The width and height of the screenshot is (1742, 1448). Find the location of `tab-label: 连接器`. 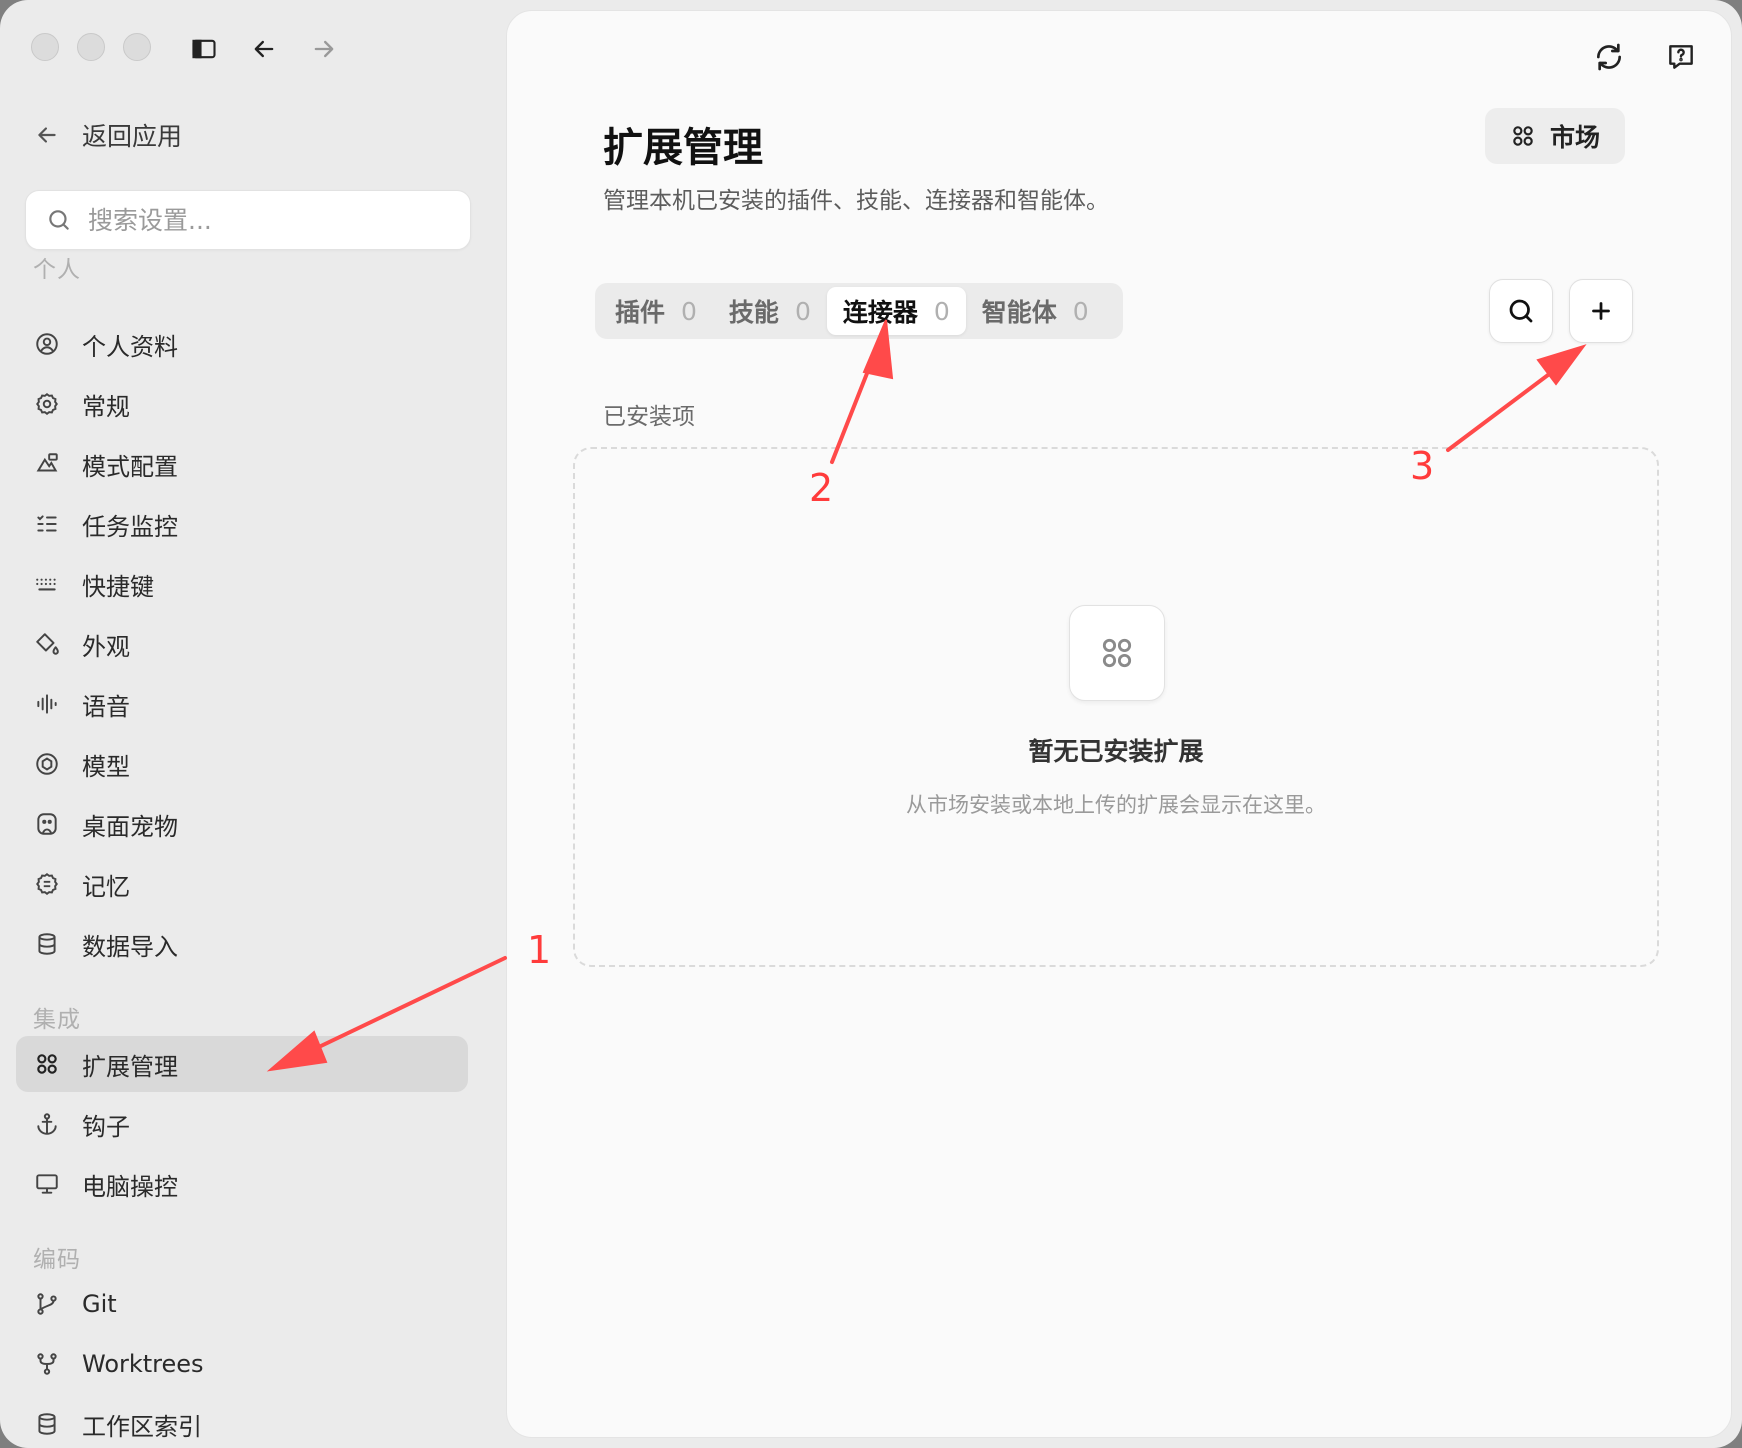

tab-label: 连接器 is located at coordinates (880, 312).